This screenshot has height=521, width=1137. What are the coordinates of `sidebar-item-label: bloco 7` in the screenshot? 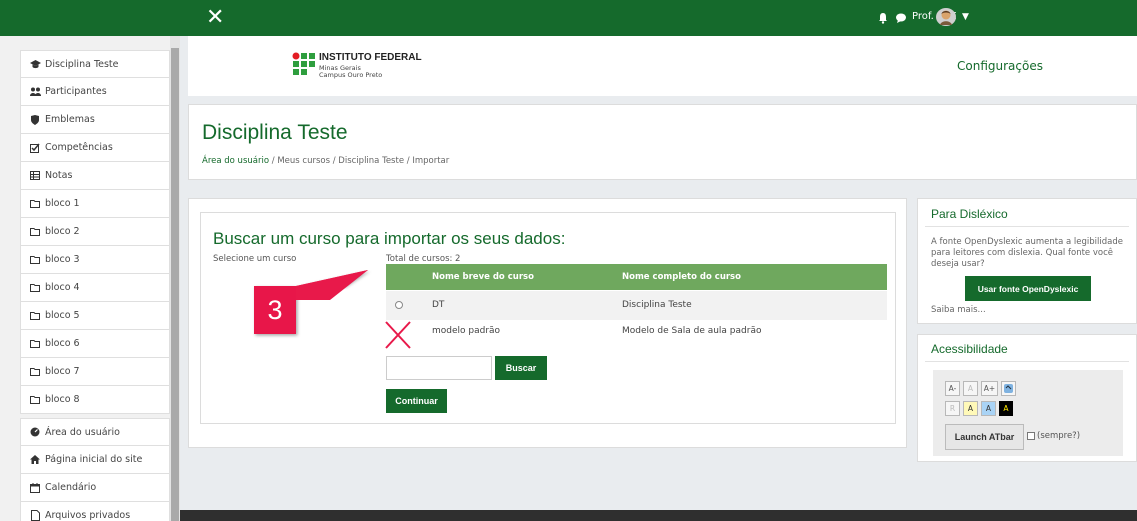 It's located at (62, 371).